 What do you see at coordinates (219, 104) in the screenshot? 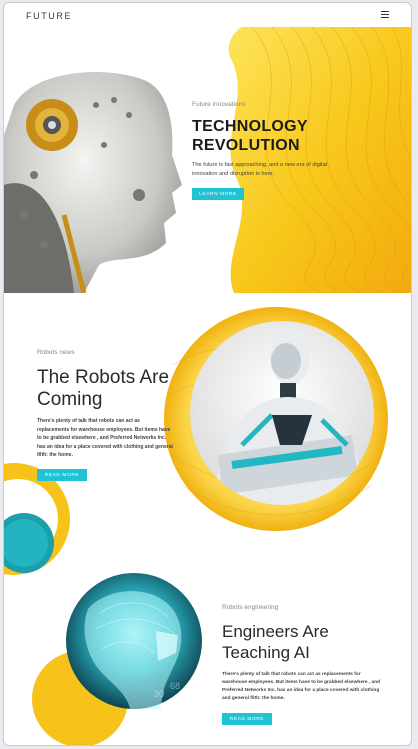
I see `hero-kicker: Future innovations` at bounding box center [219, 104].